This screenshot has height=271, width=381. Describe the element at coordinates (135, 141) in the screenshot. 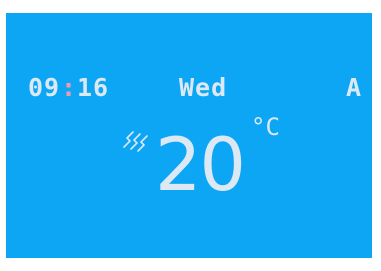

I see `heat-waves-icon` at that location.